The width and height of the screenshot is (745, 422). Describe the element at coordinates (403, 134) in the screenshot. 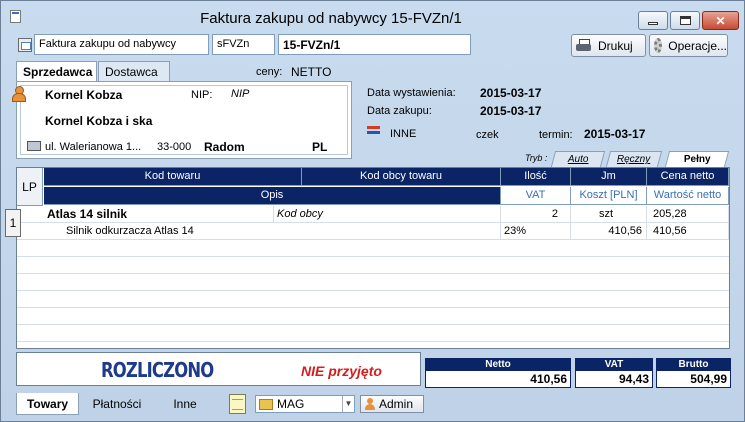

I see `payment-method: INNE` at that location.